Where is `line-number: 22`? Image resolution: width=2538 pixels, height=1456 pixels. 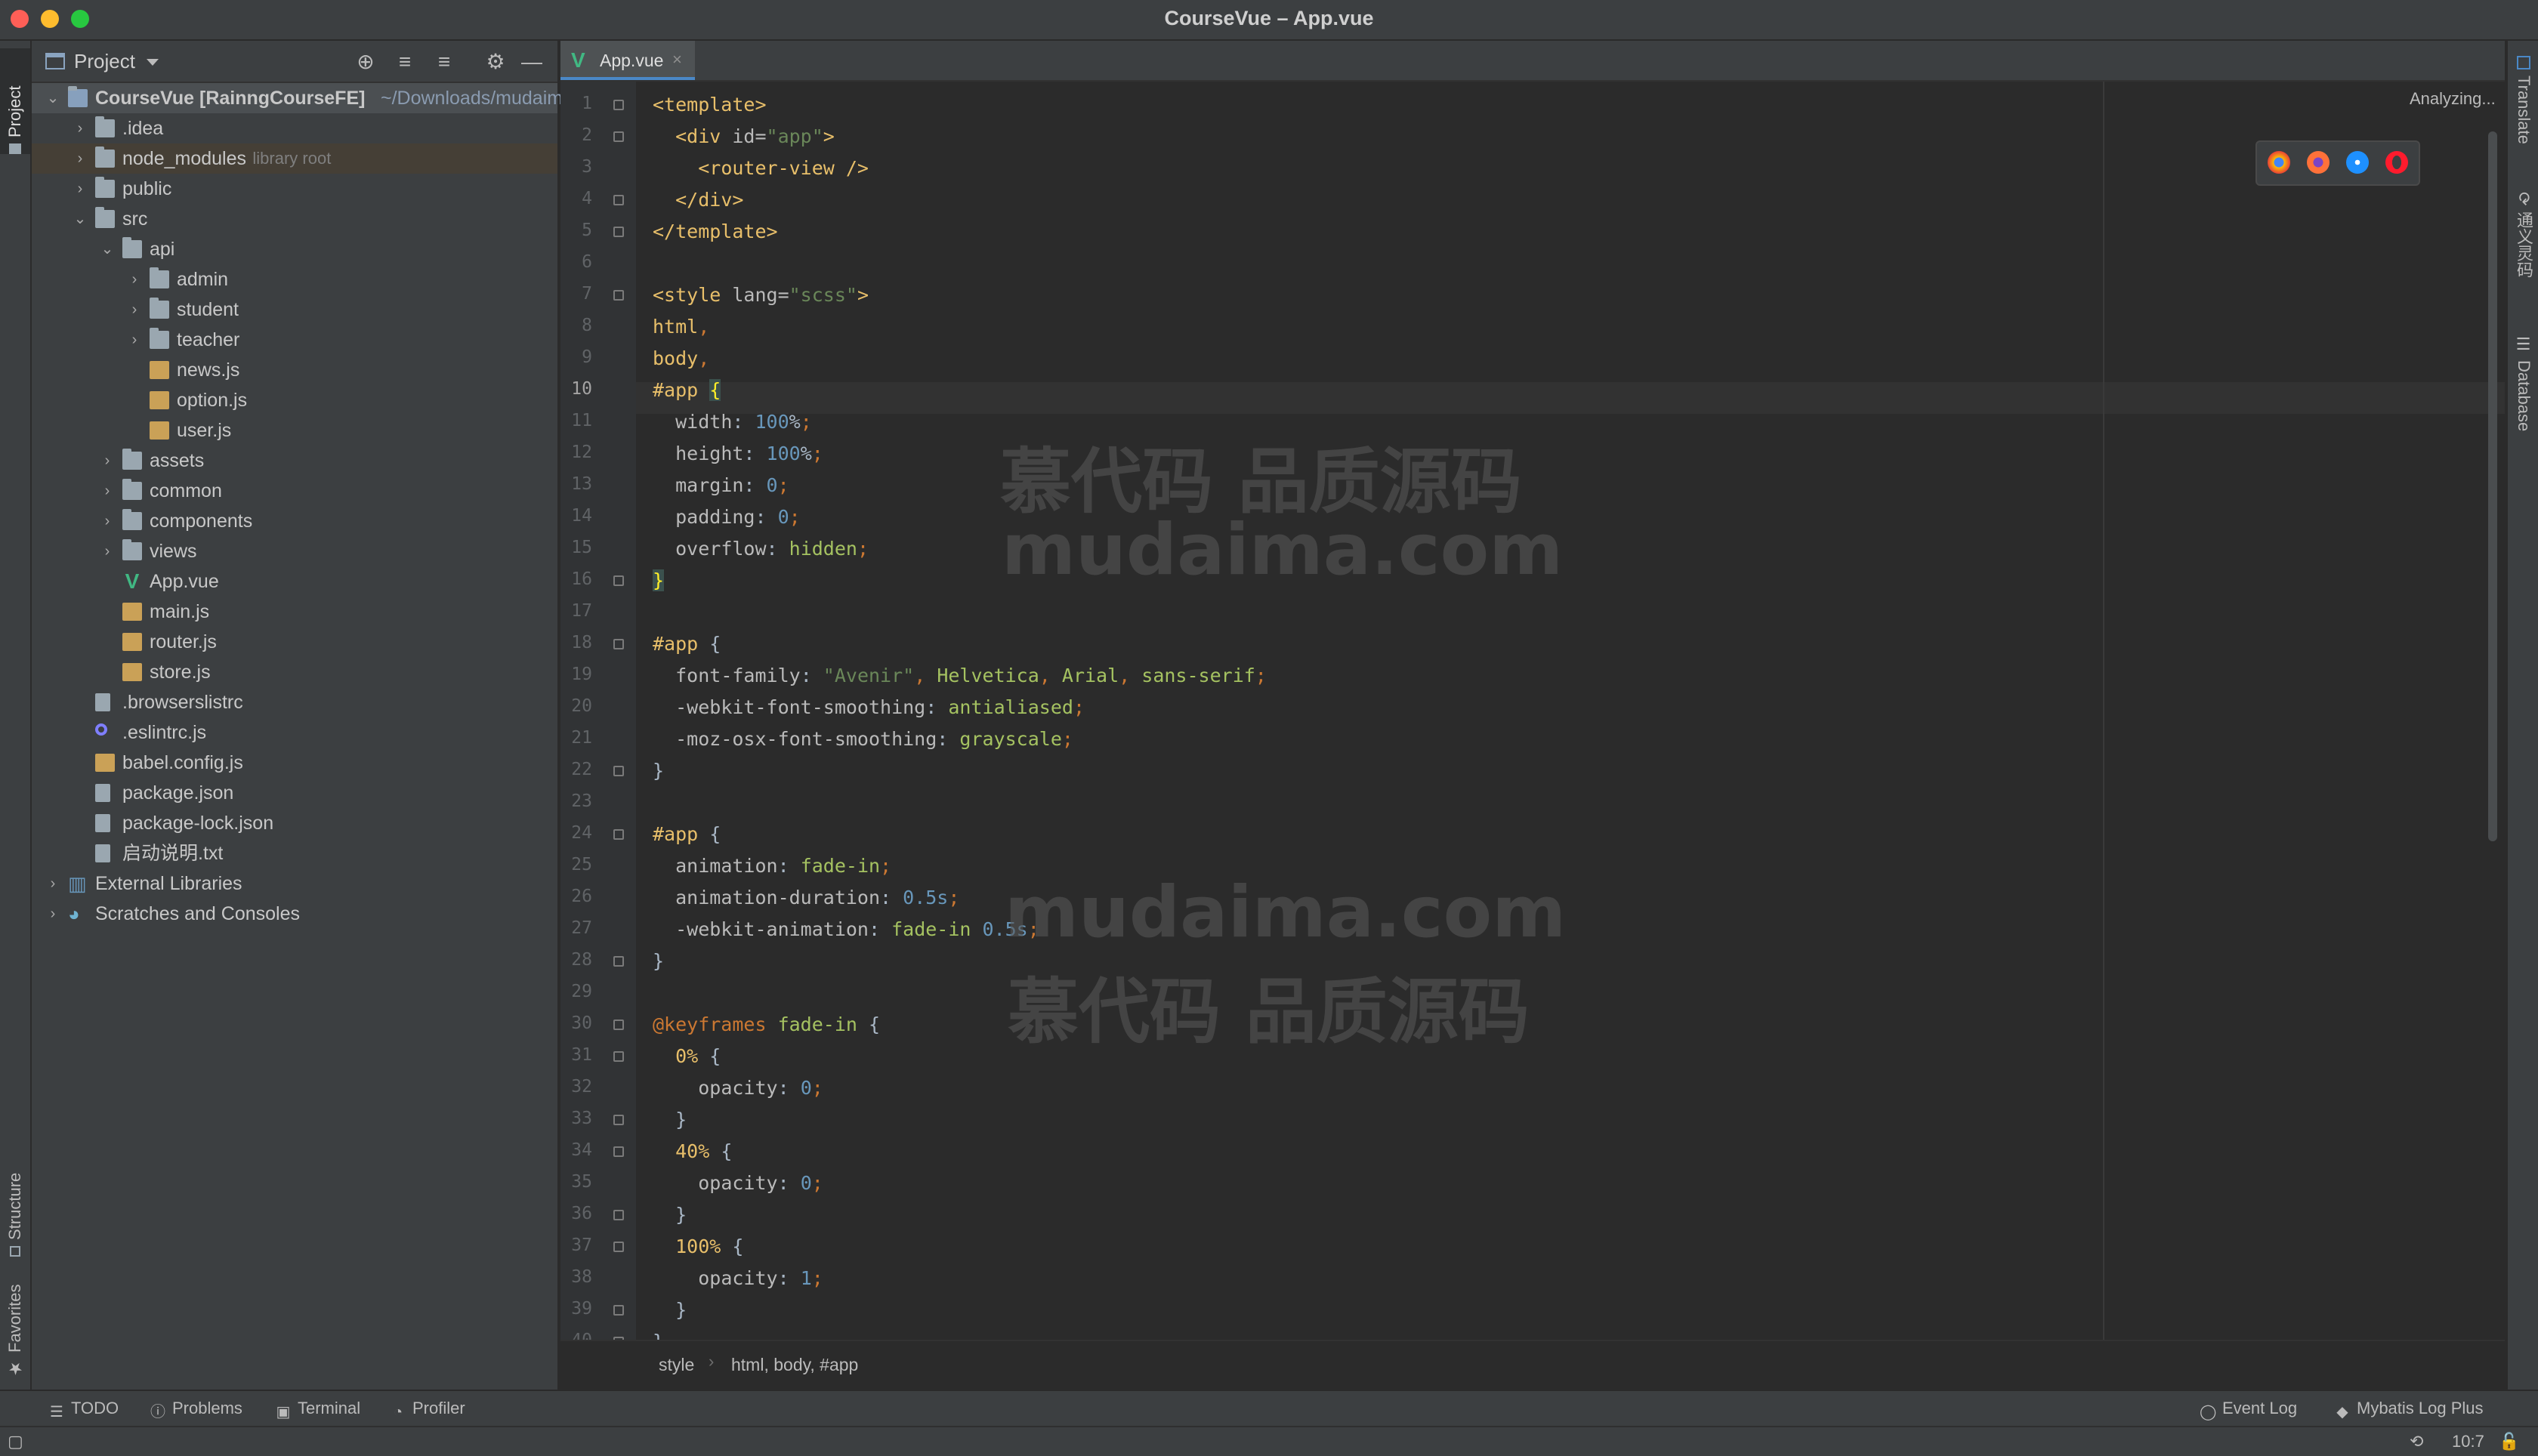 line-number: 22 is located at coordinates (578, 769).